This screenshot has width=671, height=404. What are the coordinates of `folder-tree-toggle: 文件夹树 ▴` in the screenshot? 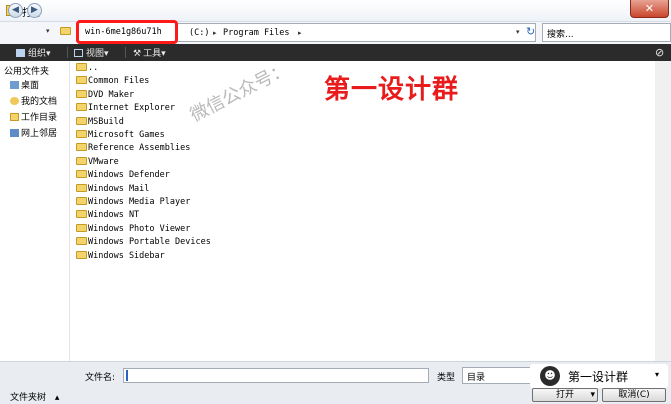 It's located at (34, 396).